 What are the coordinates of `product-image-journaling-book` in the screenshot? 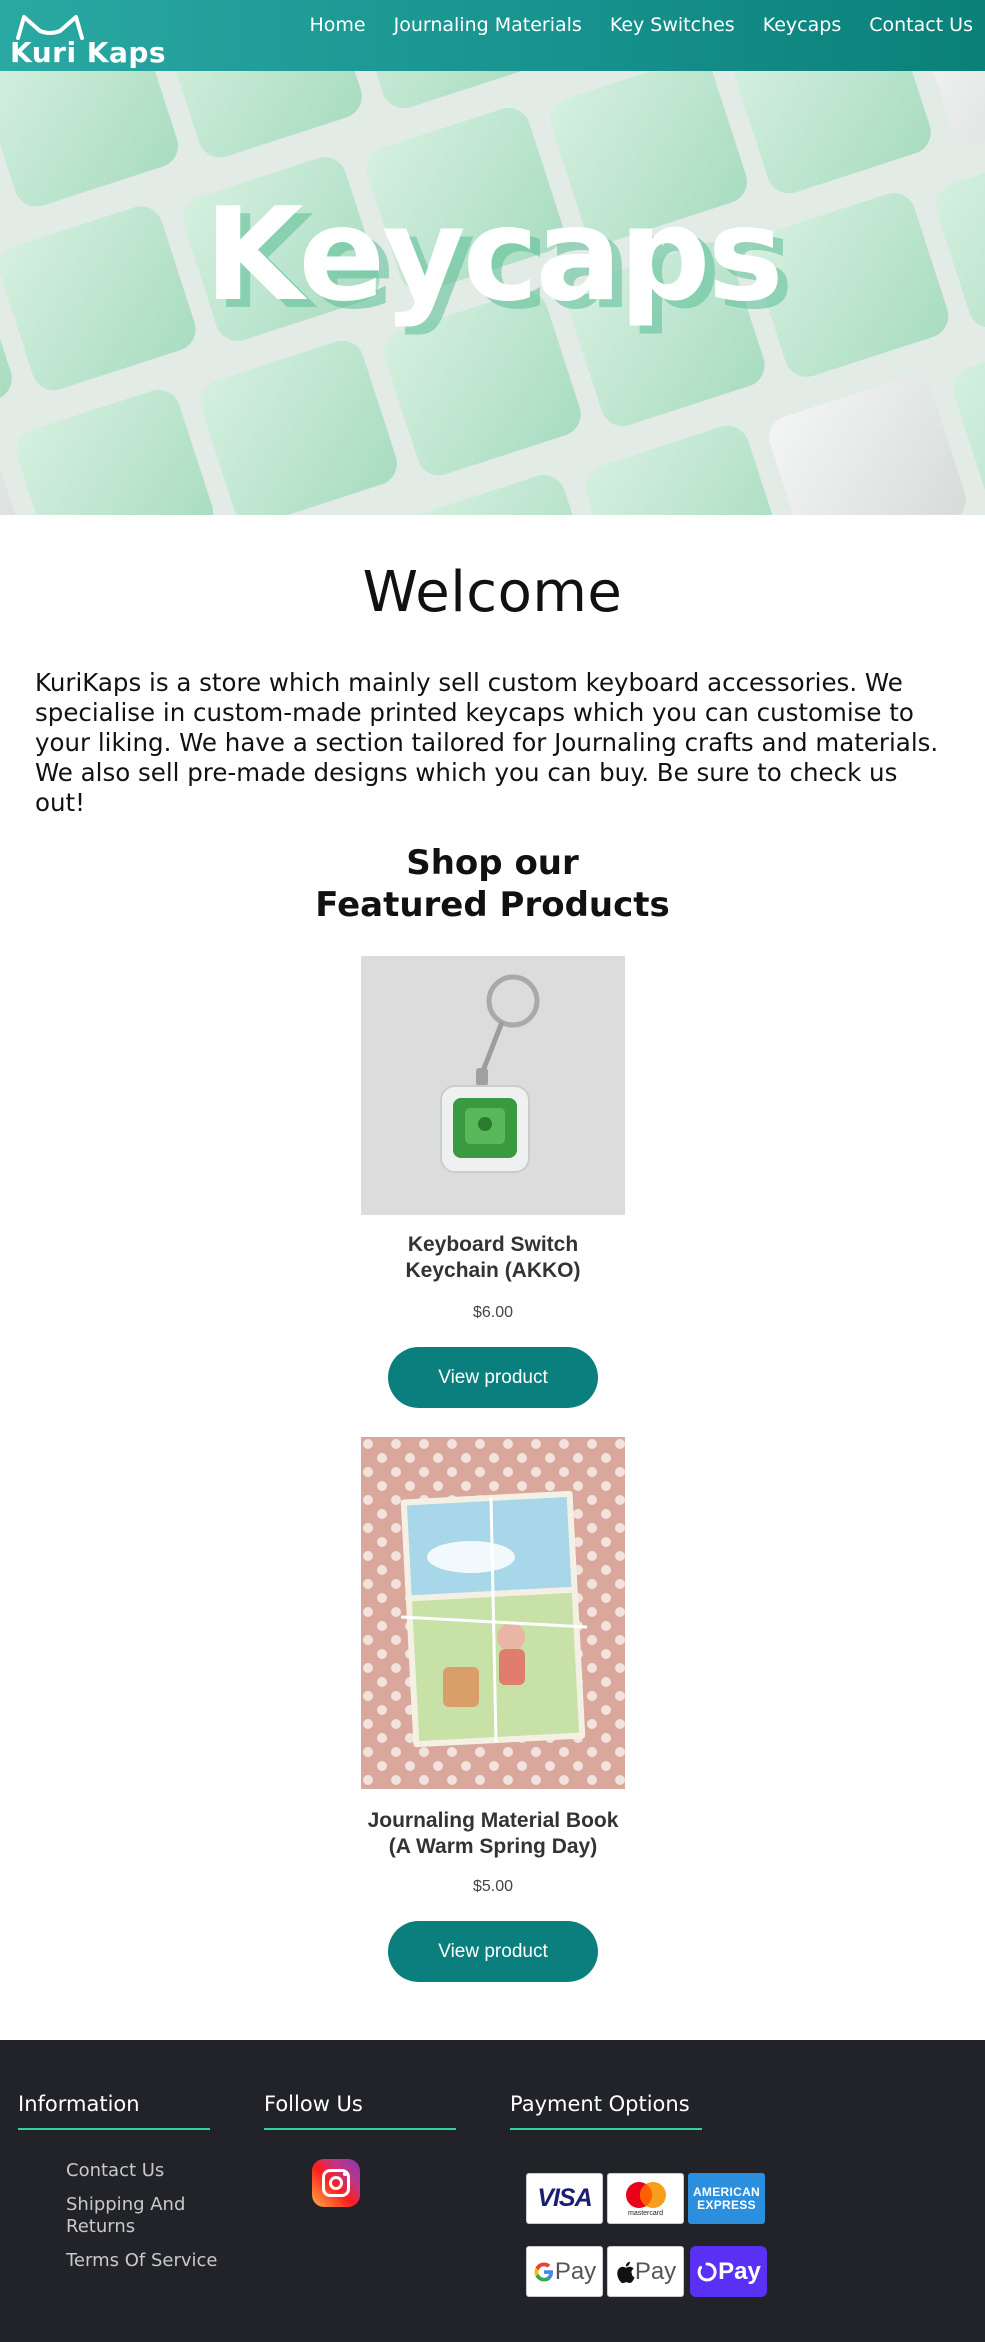 It's located at (493, 1613).